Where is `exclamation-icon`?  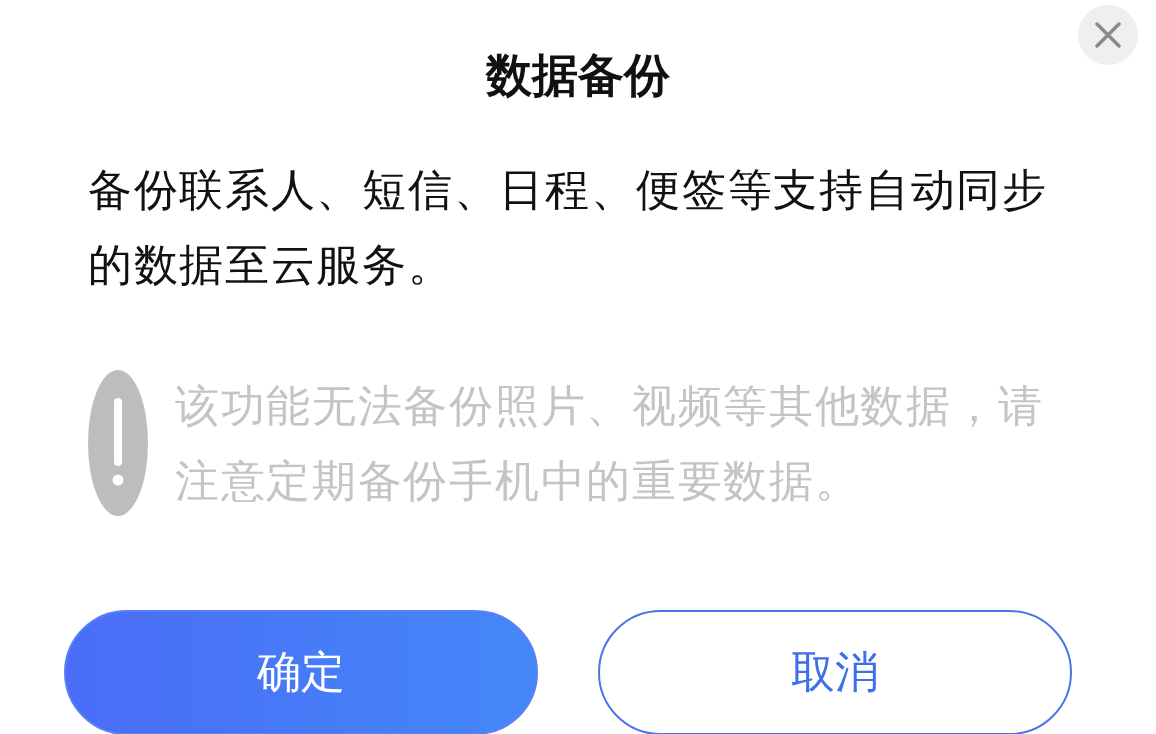
exclamation-icon is located at coordinates (118, 443).